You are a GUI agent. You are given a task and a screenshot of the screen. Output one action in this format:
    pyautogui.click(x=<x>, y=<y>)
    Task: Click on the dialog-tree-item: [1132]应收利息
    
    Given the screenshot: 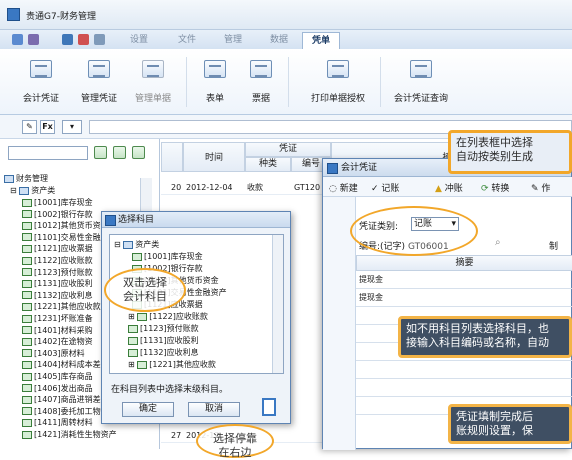 What is the action you would take?
    pyautogui.click(x=163, y=353)
    